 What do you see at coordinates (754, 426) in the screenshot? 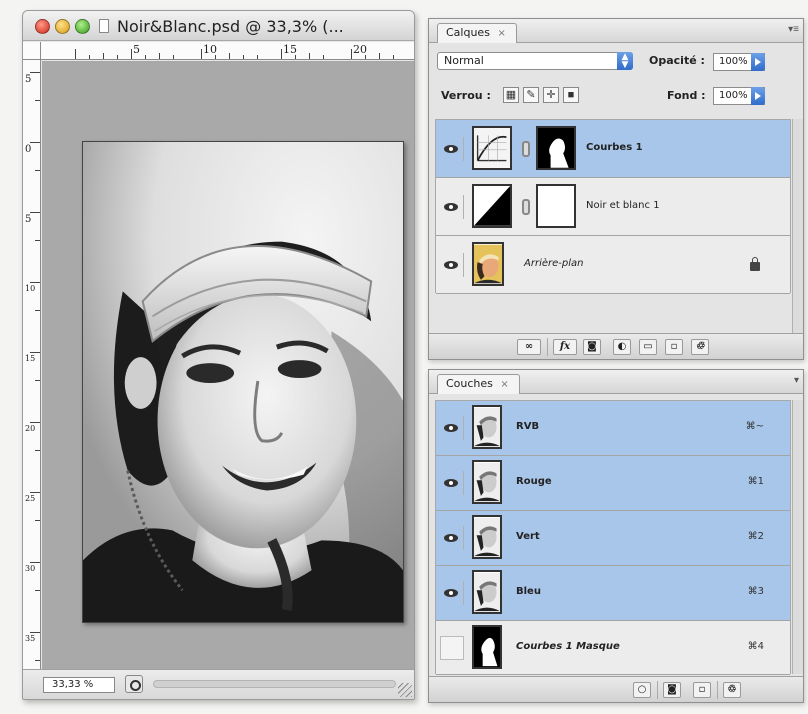
I see `channel-shortcut: ⌘~` at bounding box center [754, 426].